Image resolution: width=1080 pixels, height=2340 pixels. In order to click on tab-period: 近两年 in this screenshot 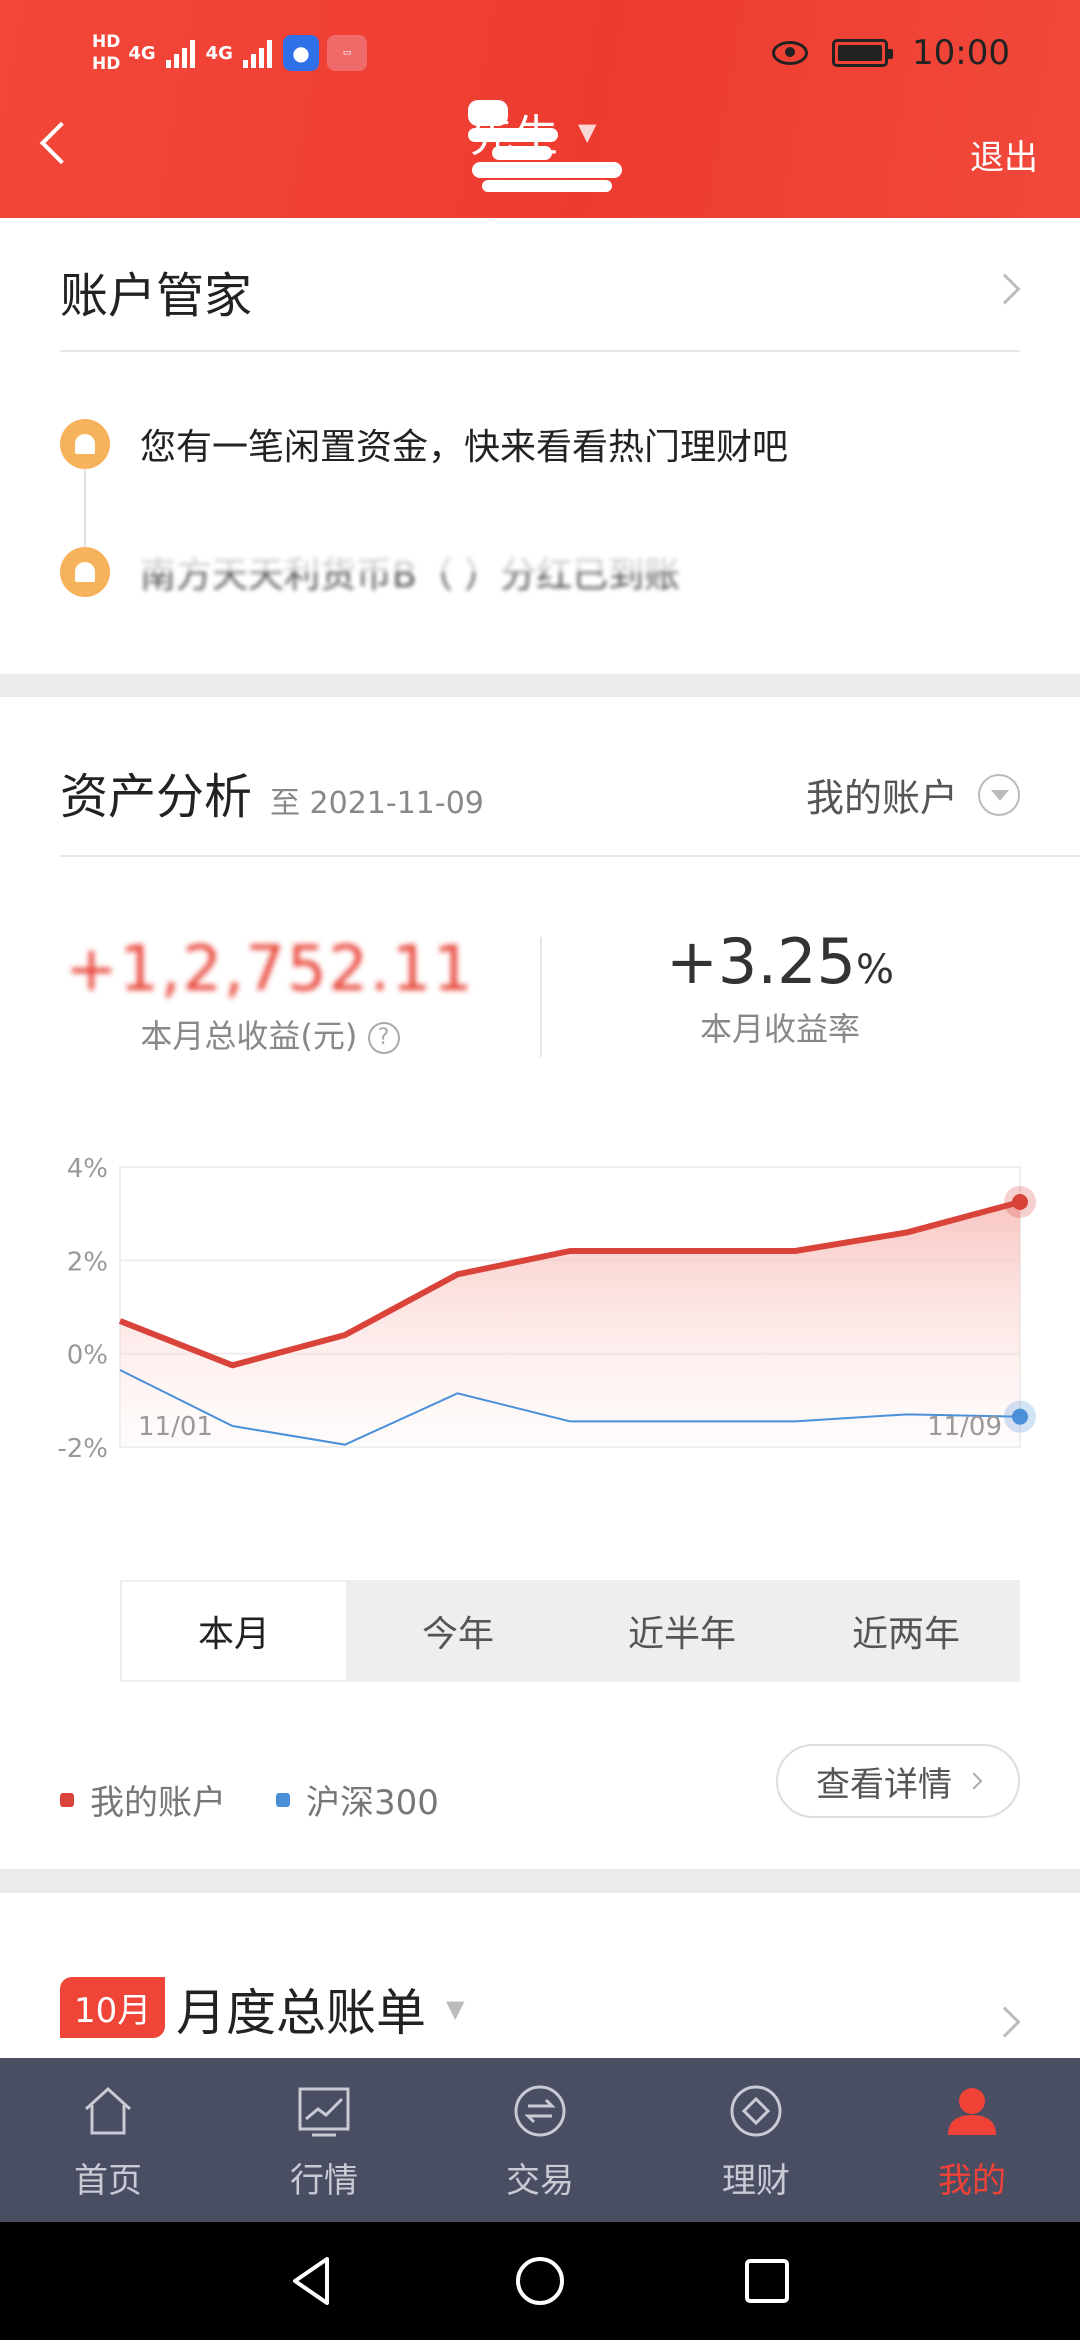, I will do `click(906, 1631)`.